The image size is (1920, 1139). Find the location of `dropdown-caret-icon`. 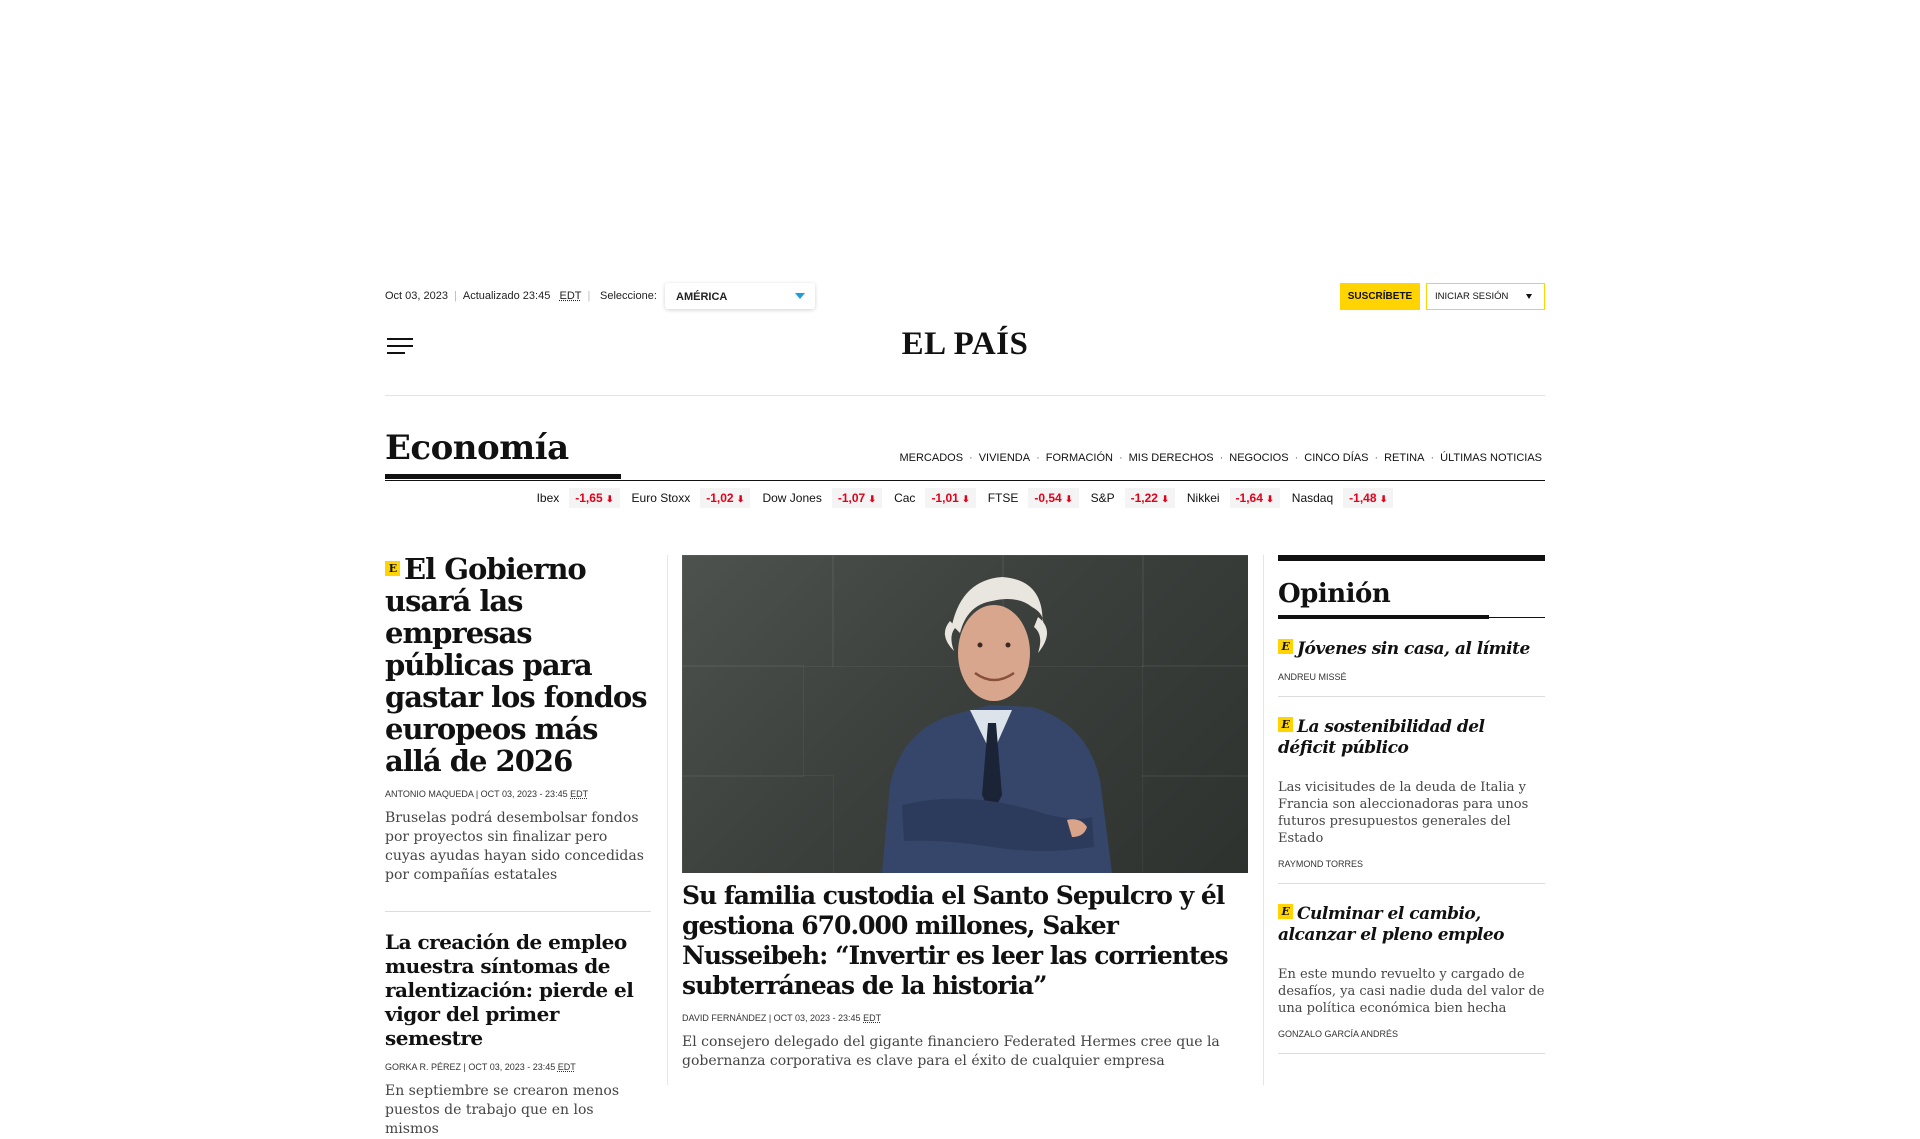

dropdown-caret-icon is located at coordinates (800, 296).